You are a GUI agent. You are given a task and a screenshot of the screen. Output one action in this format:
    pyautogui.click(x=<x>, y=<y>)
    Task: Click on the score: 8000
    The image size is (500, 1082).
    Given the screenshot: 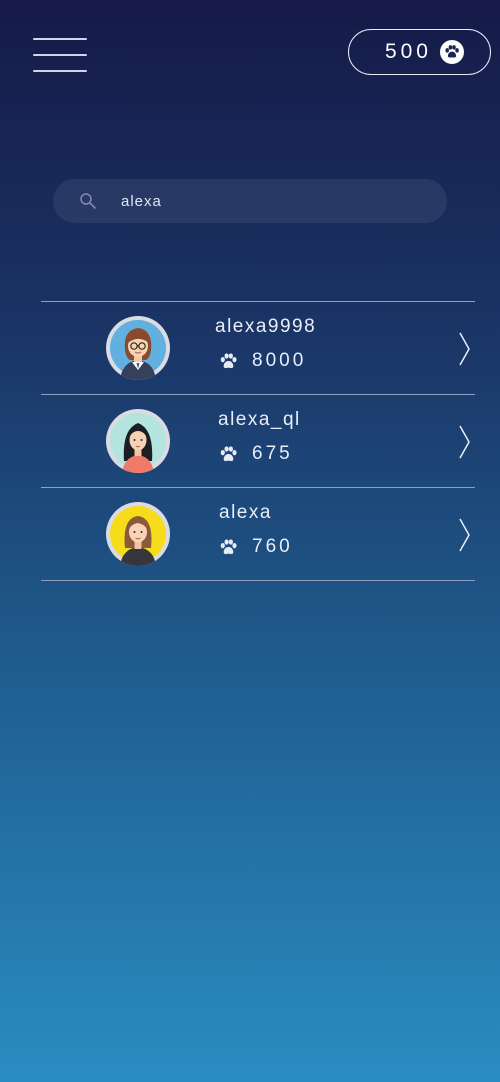 What is the action you would take?
    pyautogui.click(x=262, y=361)
    